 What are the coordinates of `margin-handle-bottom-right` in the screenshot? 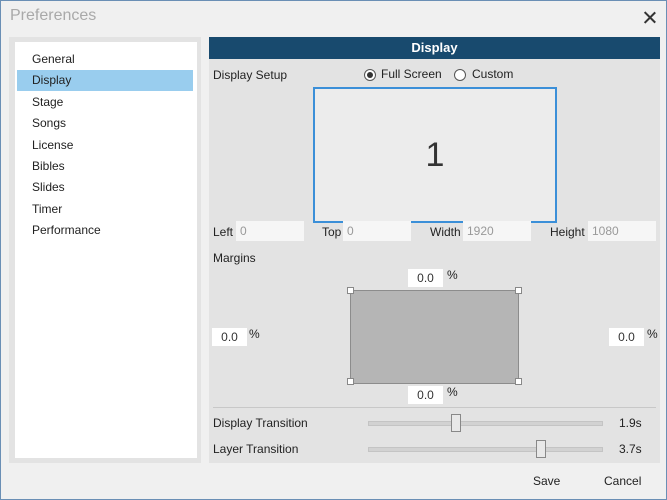 It's located at (518, 381).